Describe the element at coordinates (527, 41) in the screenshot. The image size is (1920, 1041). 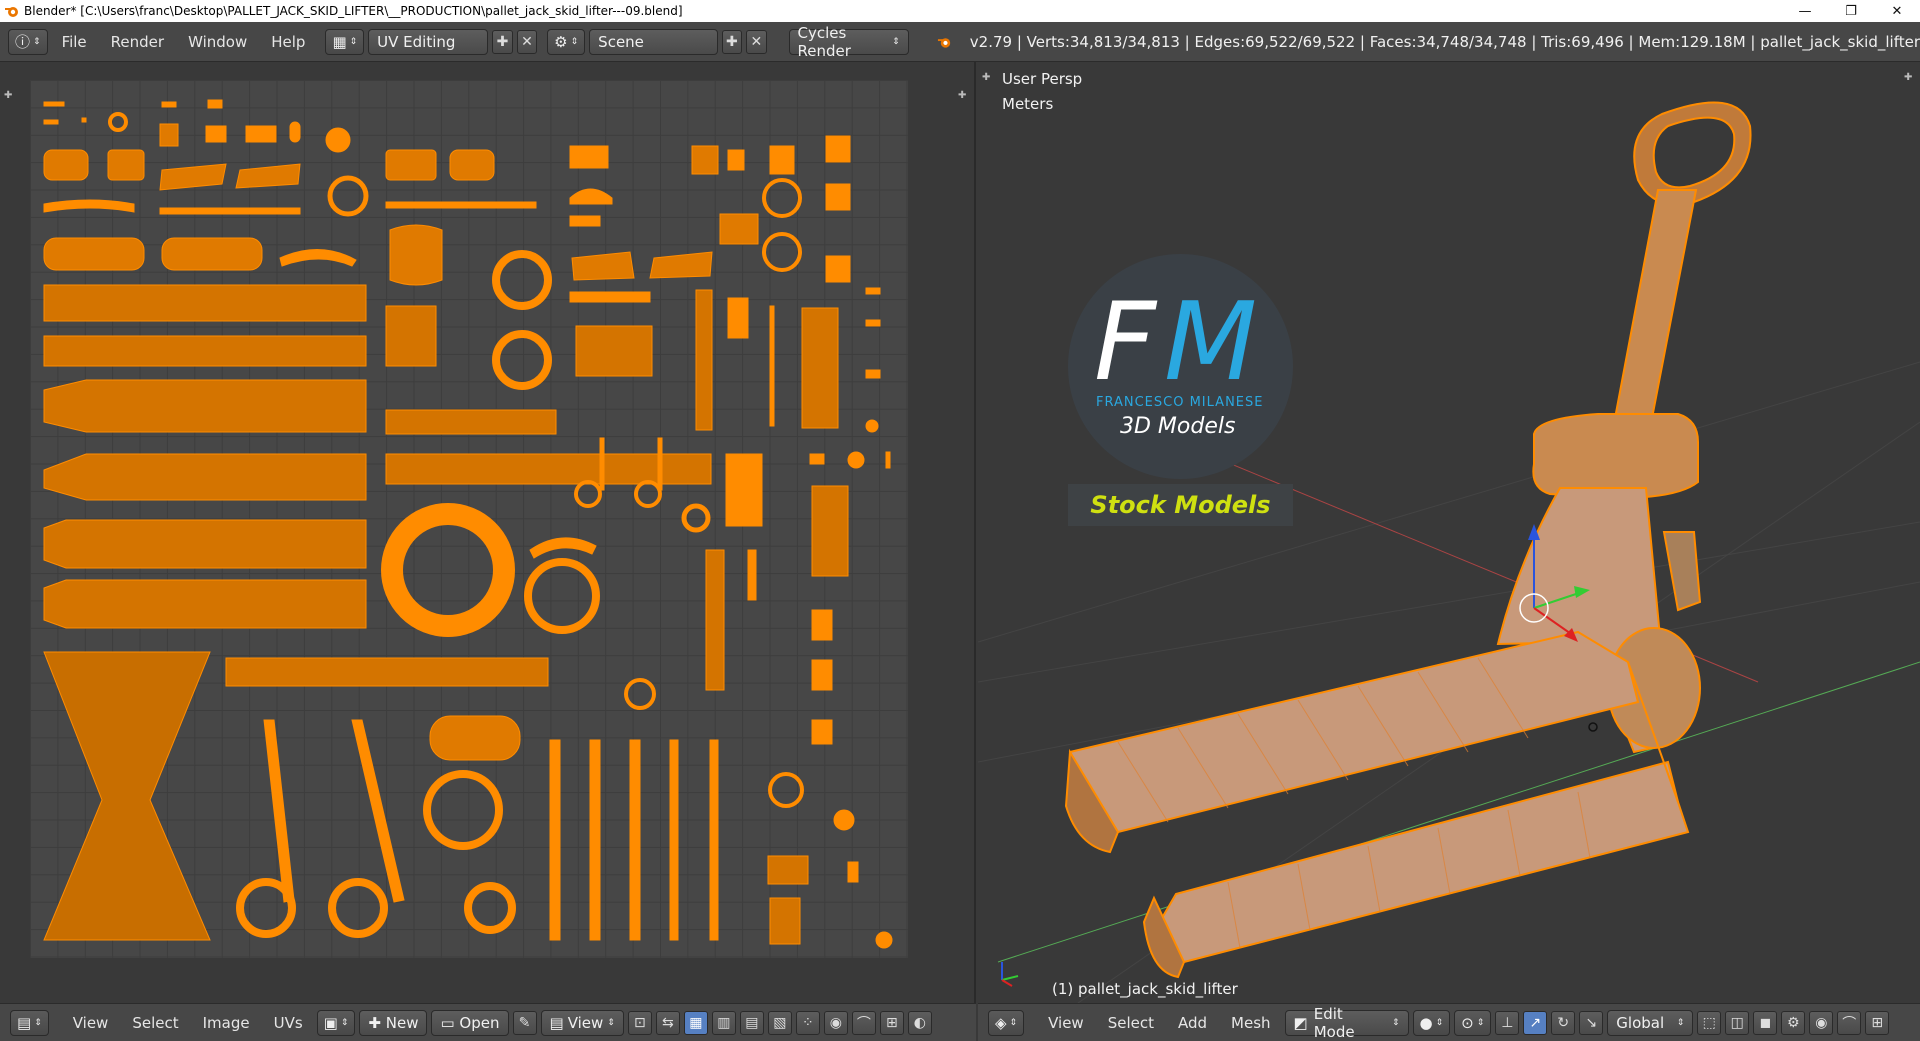
I see `delete-screen-icon: ✕` at that location.